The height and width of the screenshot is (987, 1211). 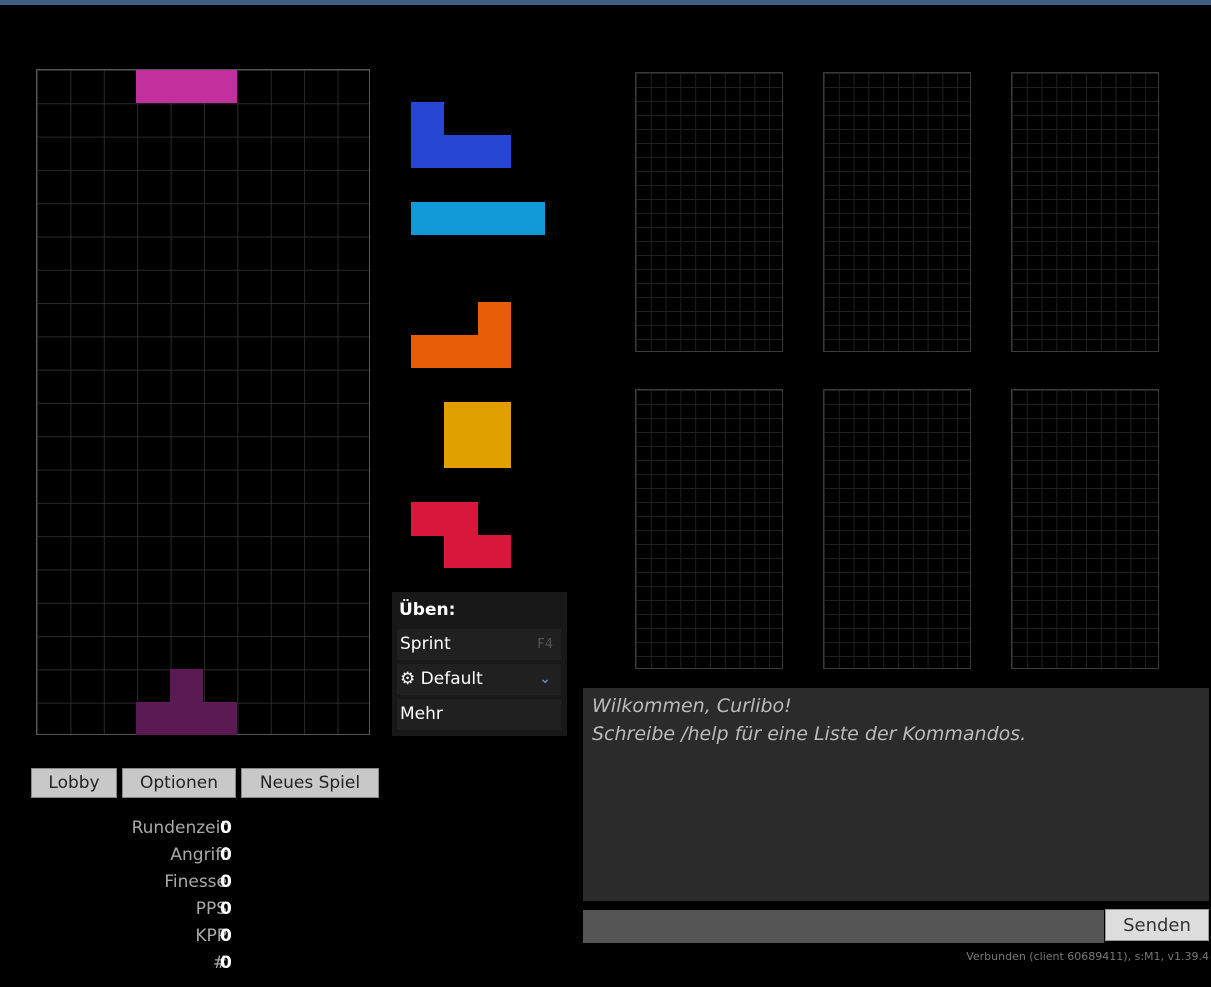 I want to click on stat-label: Finesse, so click(x=195, y=882).